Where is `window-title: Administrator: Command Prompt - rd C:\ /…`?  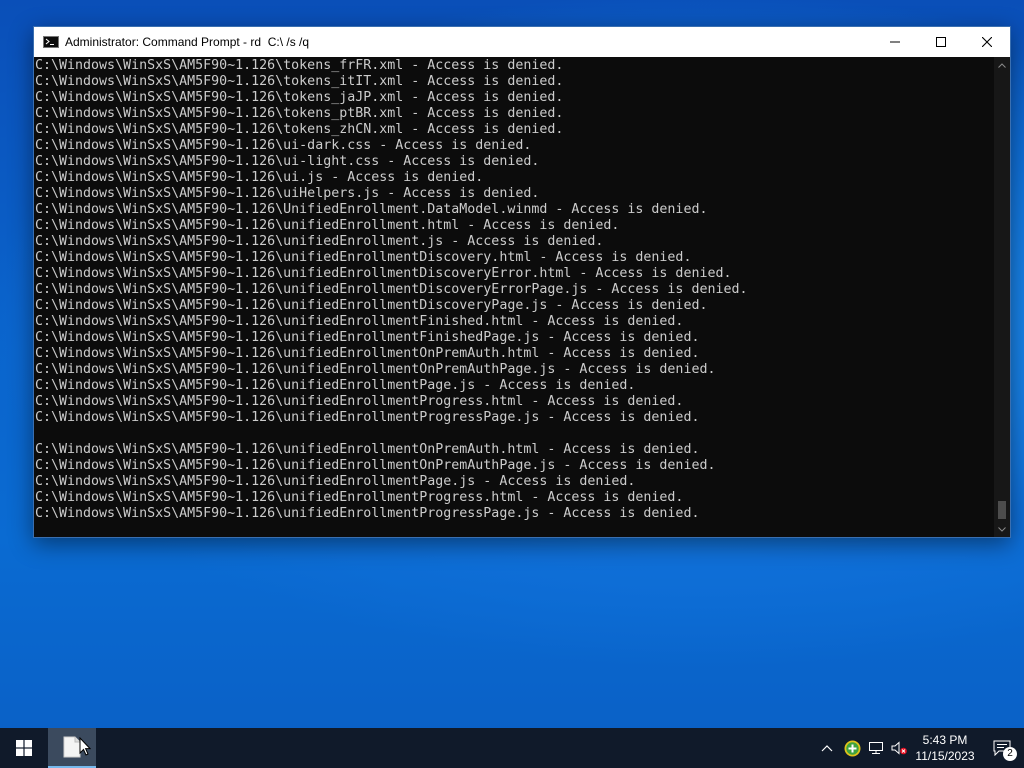 window-title: Administrator: Command Prompt - rd C:\ /… is located at coordinates (187, 42).